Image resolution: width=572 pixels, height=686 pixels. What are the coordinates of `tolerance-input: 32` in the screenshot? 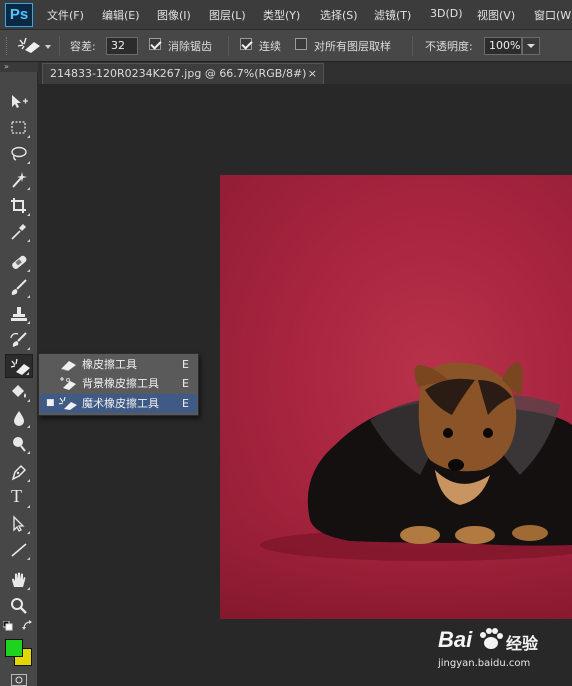 It's located at (122, 46).